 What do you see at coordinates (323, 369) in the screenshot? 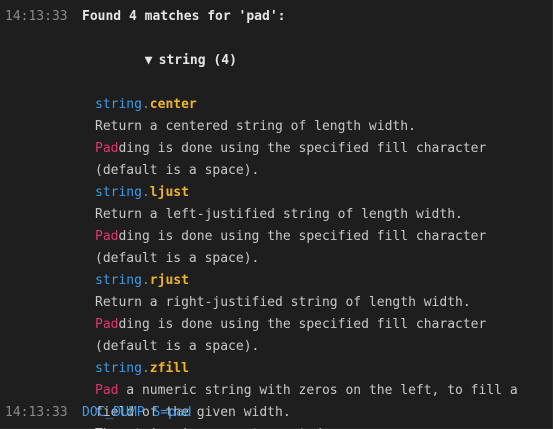
I see `function-signature-link: string.zfill` at bounding box center [323, 369].